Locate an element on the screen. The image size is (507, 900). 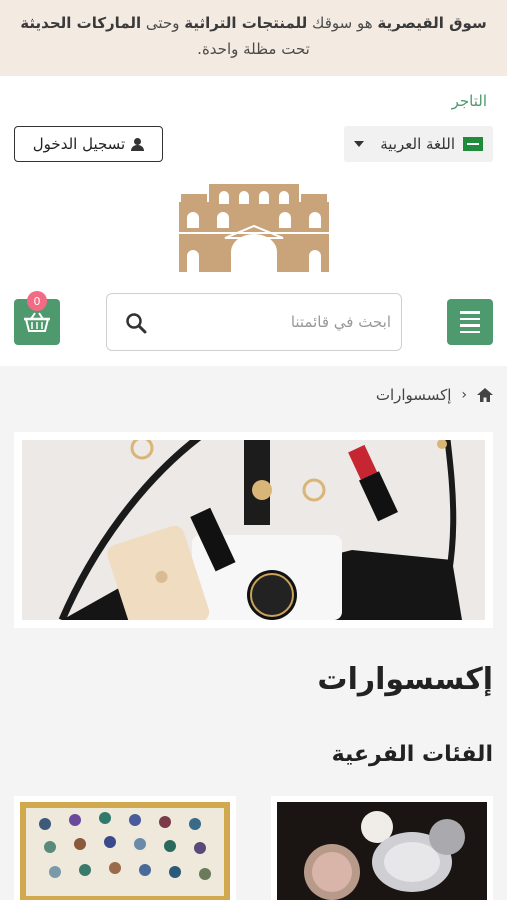
subcategories-heading: الفئات الفرعية is located at coordinates (412, 754).